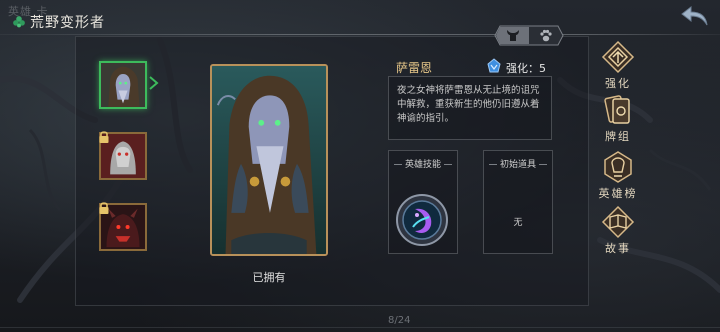 This screenshot has width=720, height=332. I want to click on hero-slot-hooded-shaman, so click(123, 85).